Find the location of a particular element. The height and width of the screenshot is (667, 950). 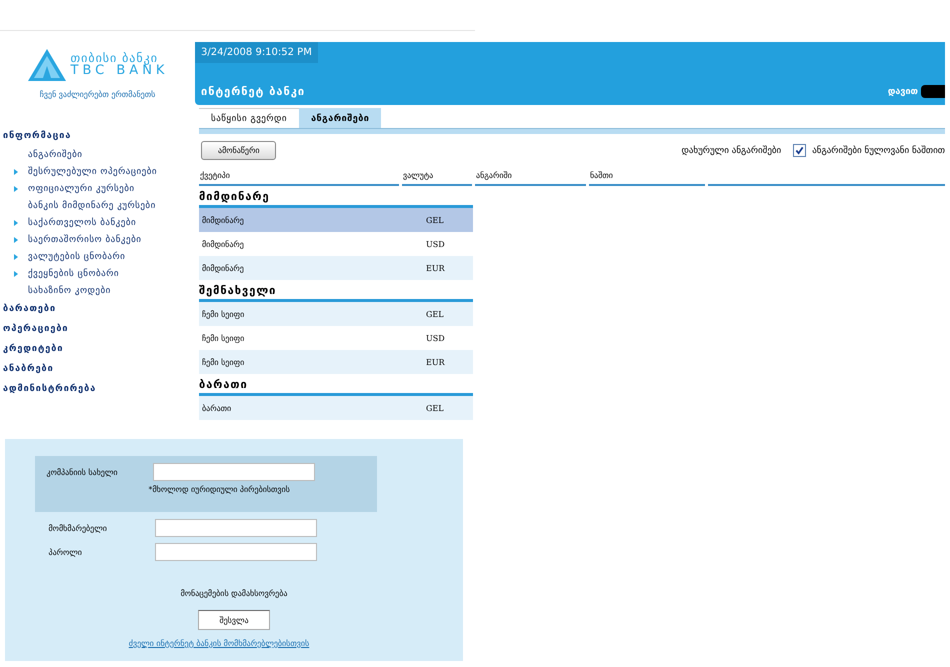

login-button: შესვლა is located at coordinates (234, 620).